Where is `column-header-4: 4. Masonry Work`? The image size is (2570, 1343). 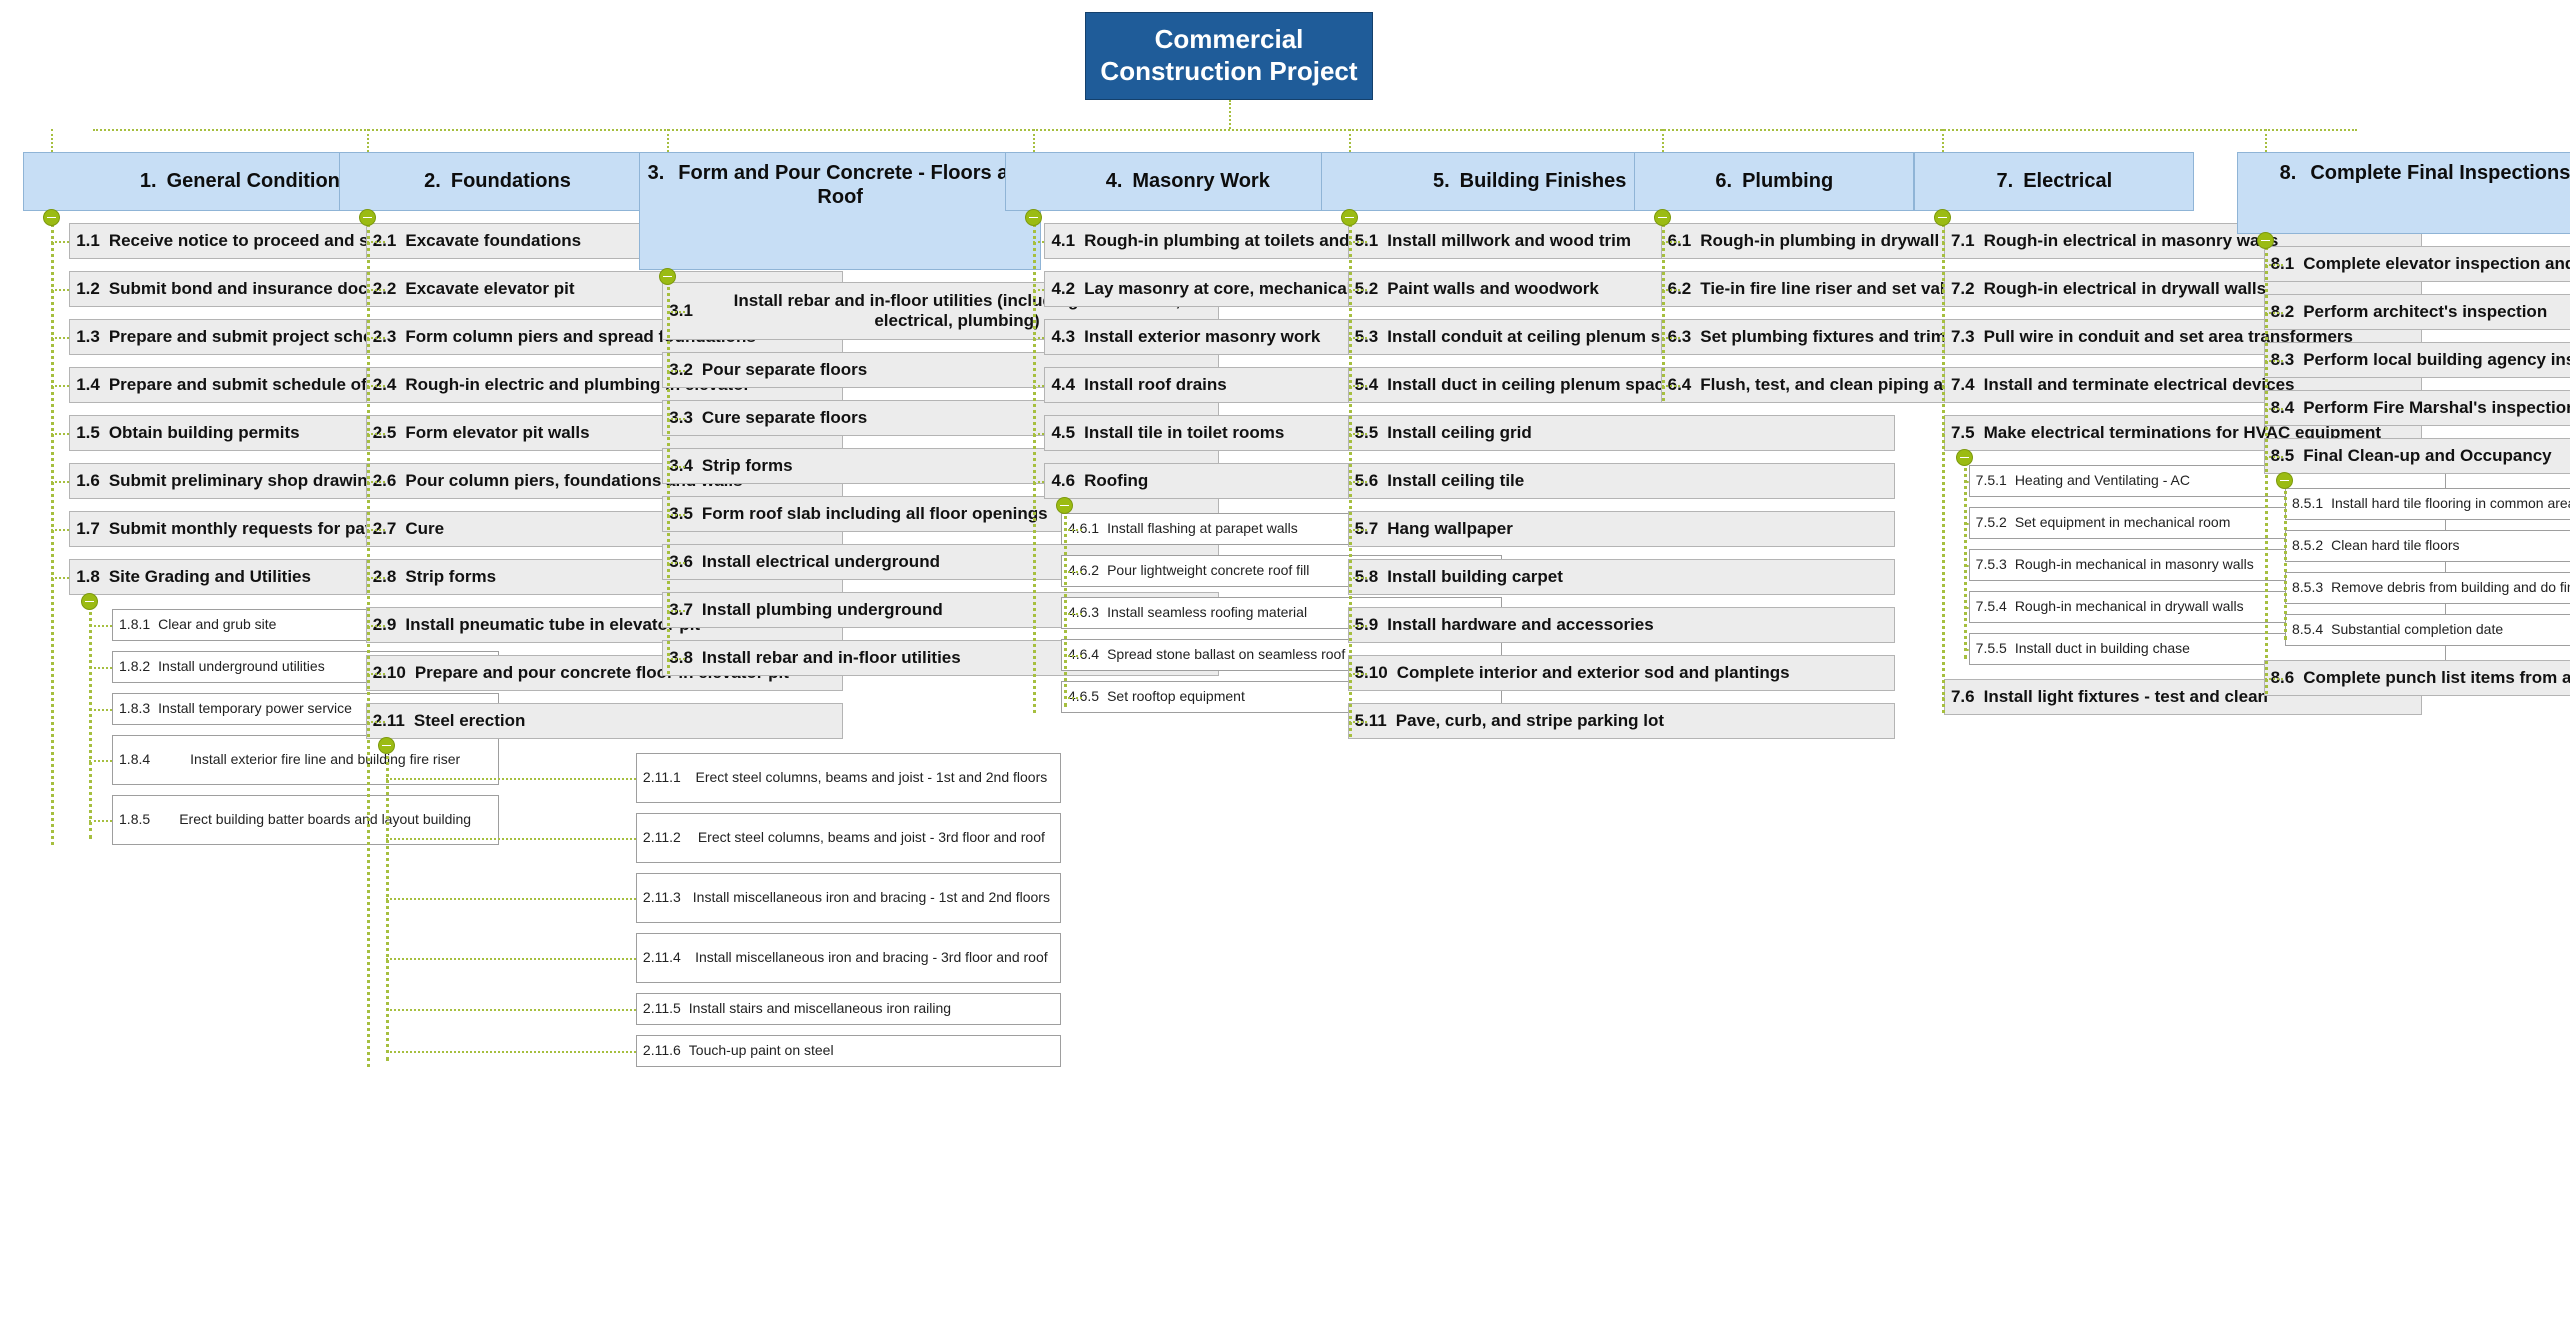 column-header-4: 4. Masonry Work is located at coordinates (1187, 181).